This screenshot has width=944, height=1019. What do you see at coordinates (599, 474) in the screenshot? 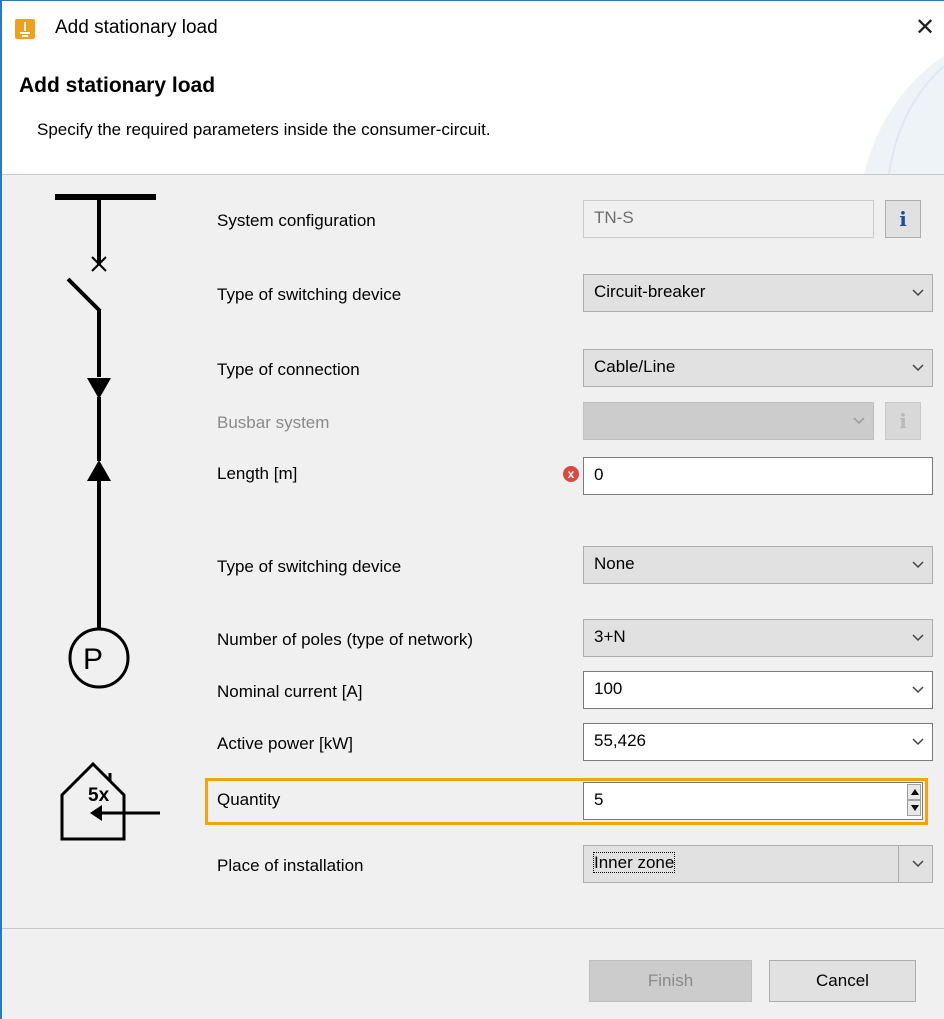
I see `length-value: 0` at bounding box center [599, 474].